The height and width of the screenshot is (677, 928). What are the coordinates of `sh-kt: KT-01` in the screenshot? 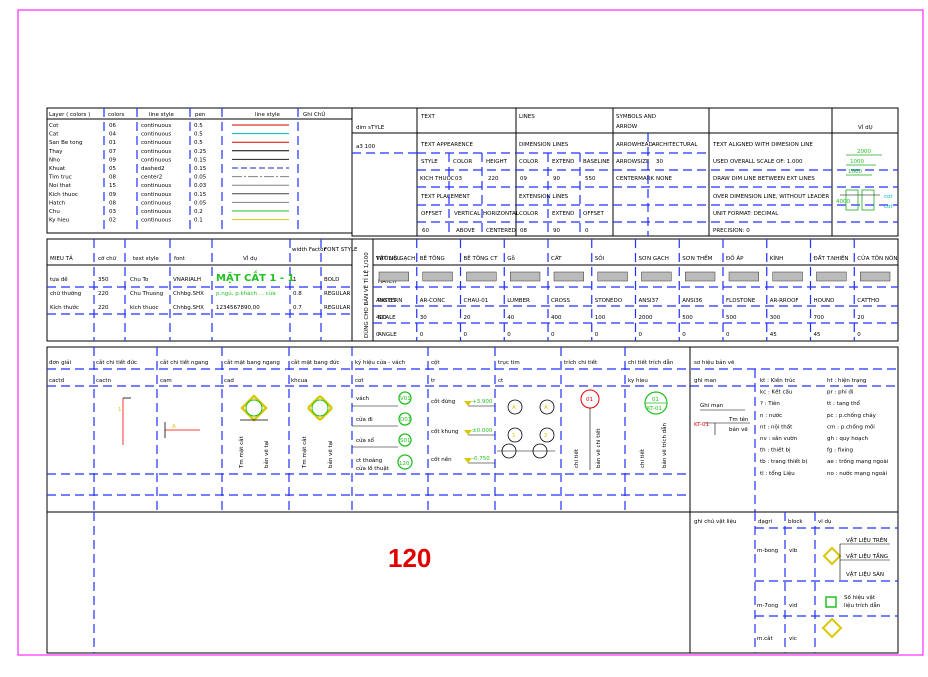 It's located at (701, 425).